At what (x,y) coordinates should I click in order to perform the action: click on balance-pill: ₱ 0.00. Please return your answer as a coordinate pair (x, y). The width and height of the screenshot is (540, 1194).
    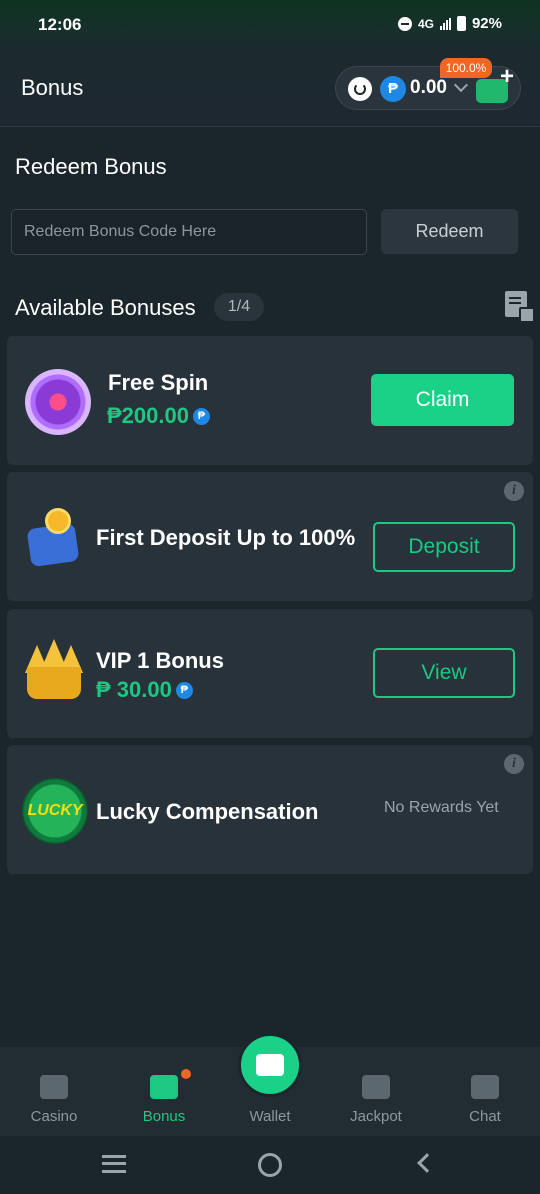
    Looking at the image, I should click on (428, 86).